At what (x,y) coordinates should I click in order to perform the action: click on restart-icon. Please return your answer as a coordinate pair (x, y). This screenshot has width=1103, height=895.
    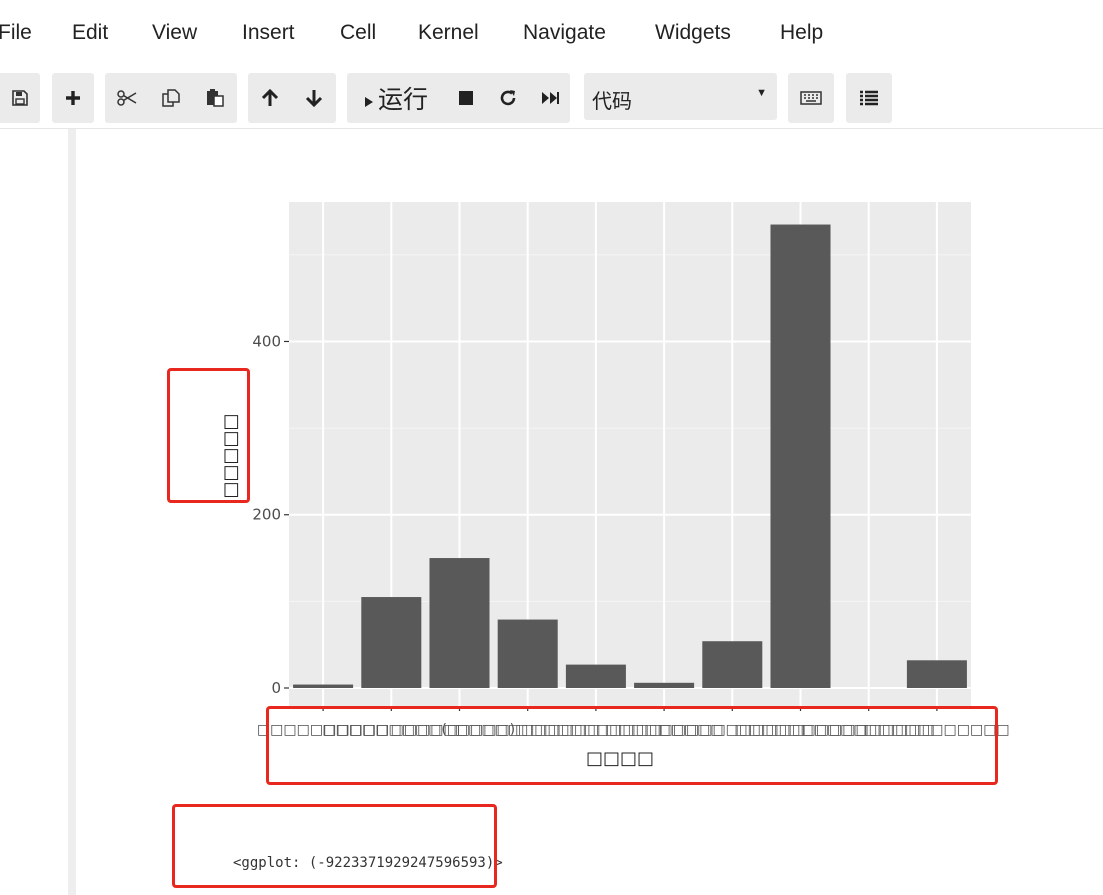
    Looking at the image, I should click on (508, 98).